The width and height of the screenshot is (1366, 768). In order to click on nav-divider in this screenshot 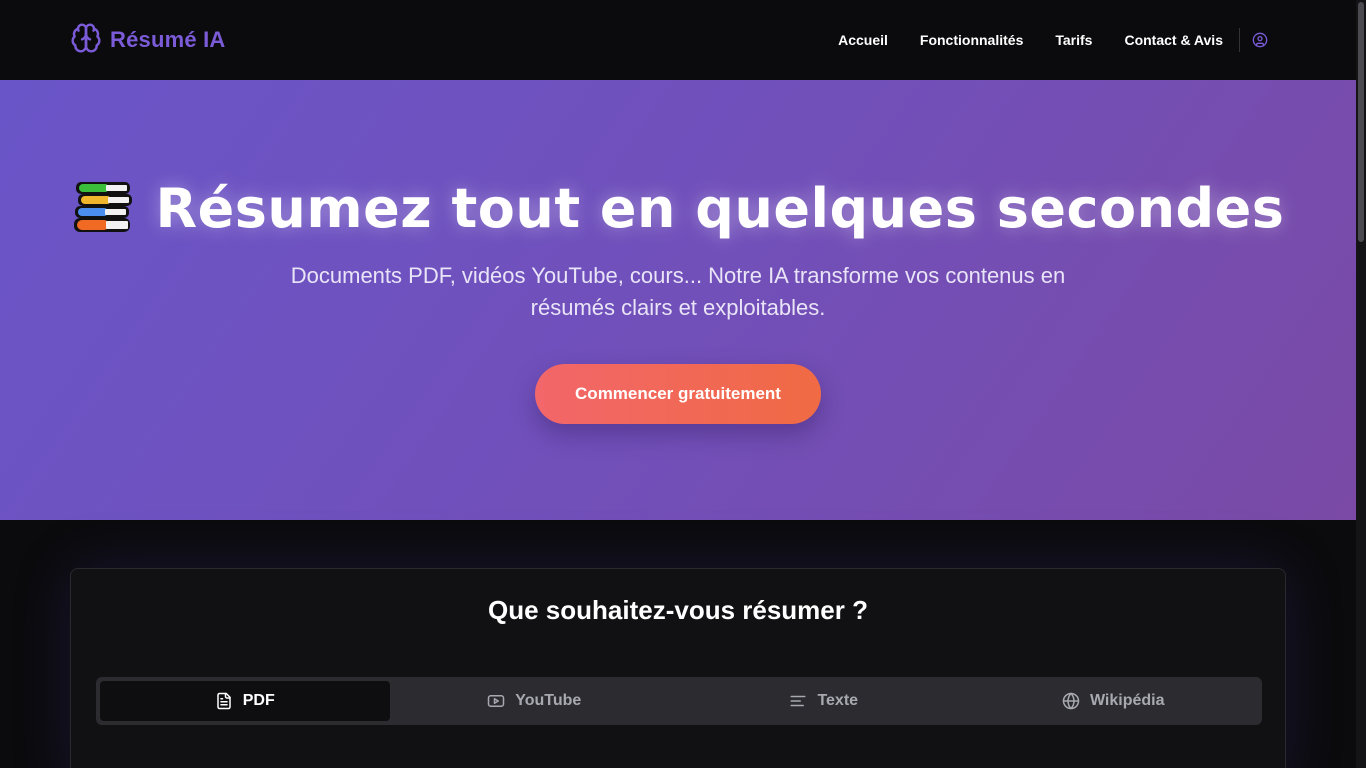, I will do `click(1239, 40)`.